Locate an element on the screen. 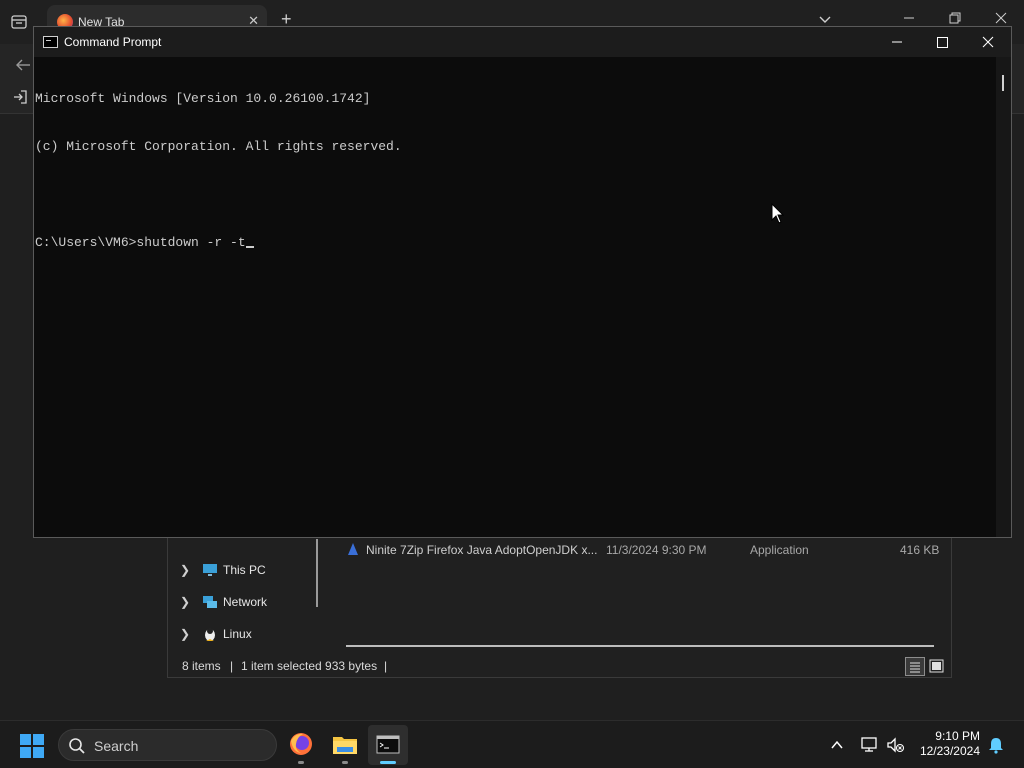  console-icon is located at coordinates (50, 42).